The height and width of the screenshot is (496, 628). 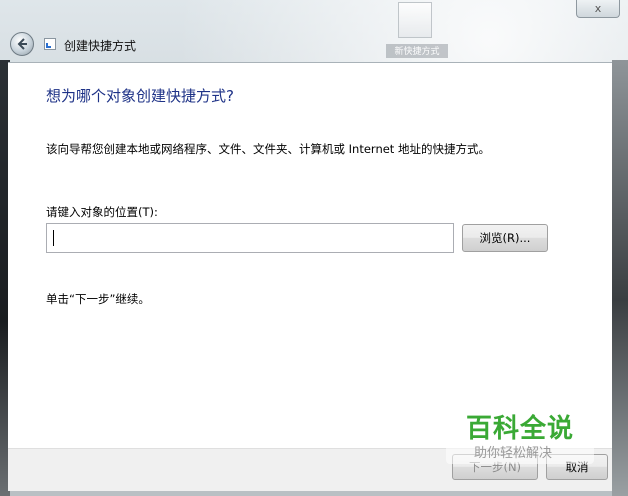 What do you see at coordinates (620, 278) in the screenshot?
I see `frame-right-edge` at bounding box center [620, 278].